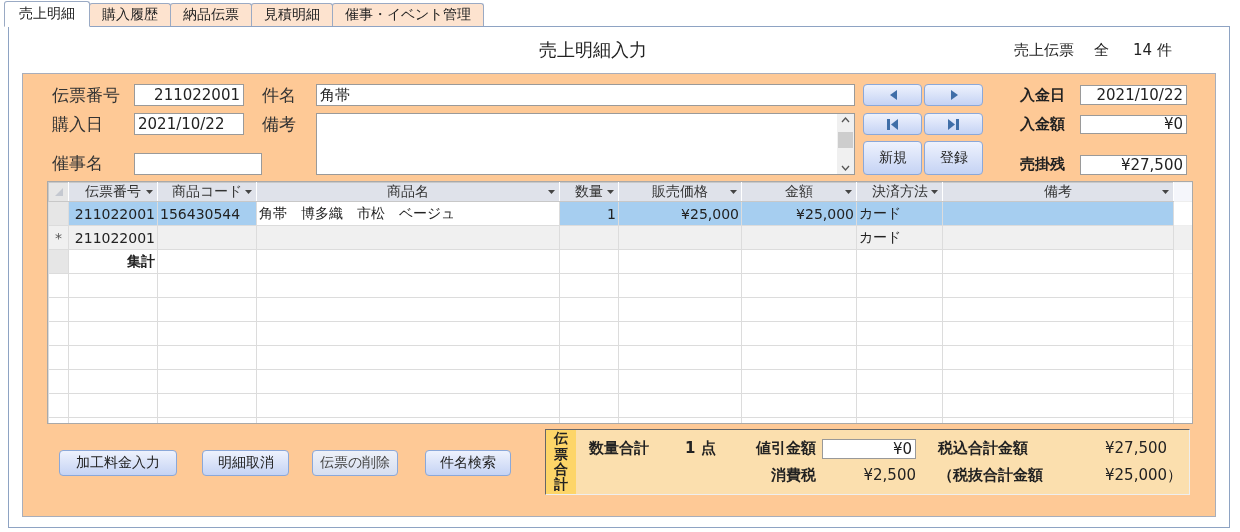 The height and width of the screenshot is (532, 1240). I want to click on scroll-down-icon, so click(845, 168).